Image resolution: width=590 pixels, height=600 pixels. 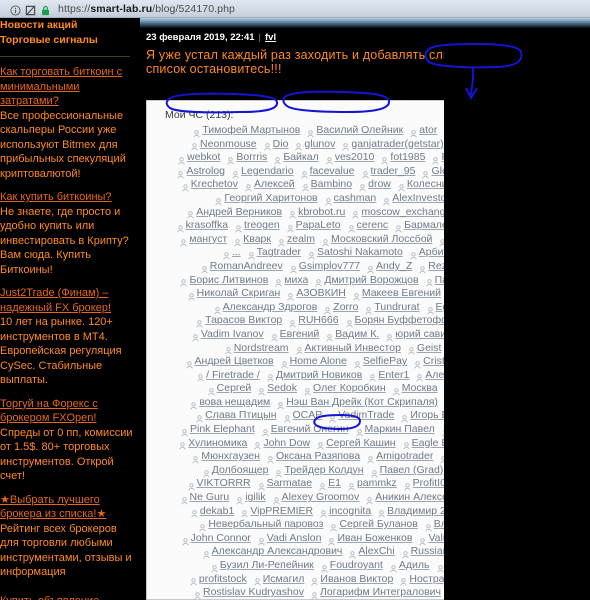 What do you see at coordinates (336, 102) in the screenshot?
I see `circle-vasiliy-oleynik` at bounding box center [336, 102].